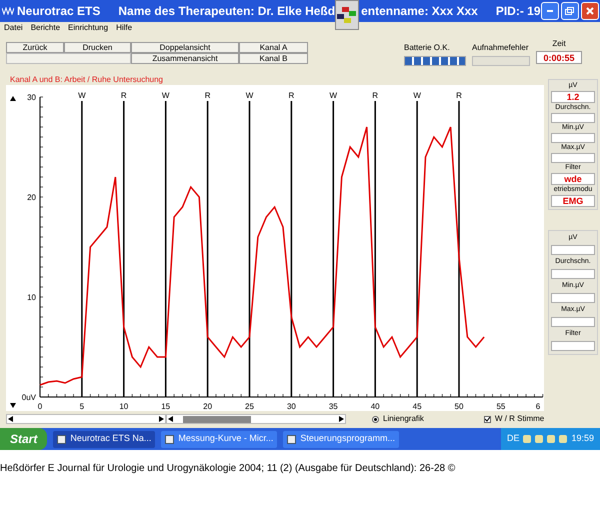  Describe the element at coordinates (519, 419) in the screenshot. I see `checkbox-label: W / R Stimme` at that location.